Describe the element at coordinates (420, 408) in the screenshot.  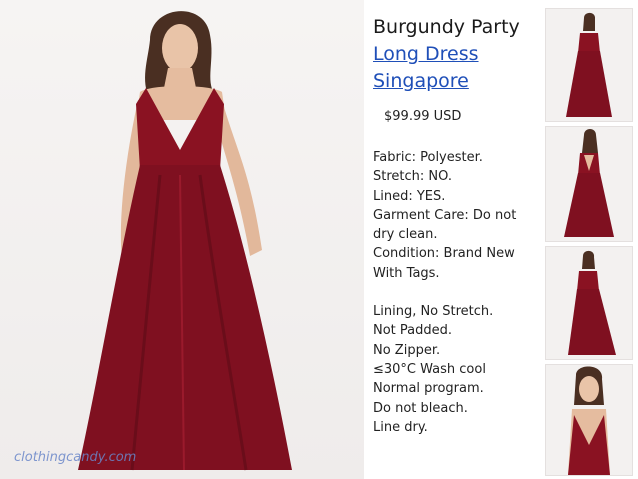
I see `detail-bleach: Do not bleach.` at that location.